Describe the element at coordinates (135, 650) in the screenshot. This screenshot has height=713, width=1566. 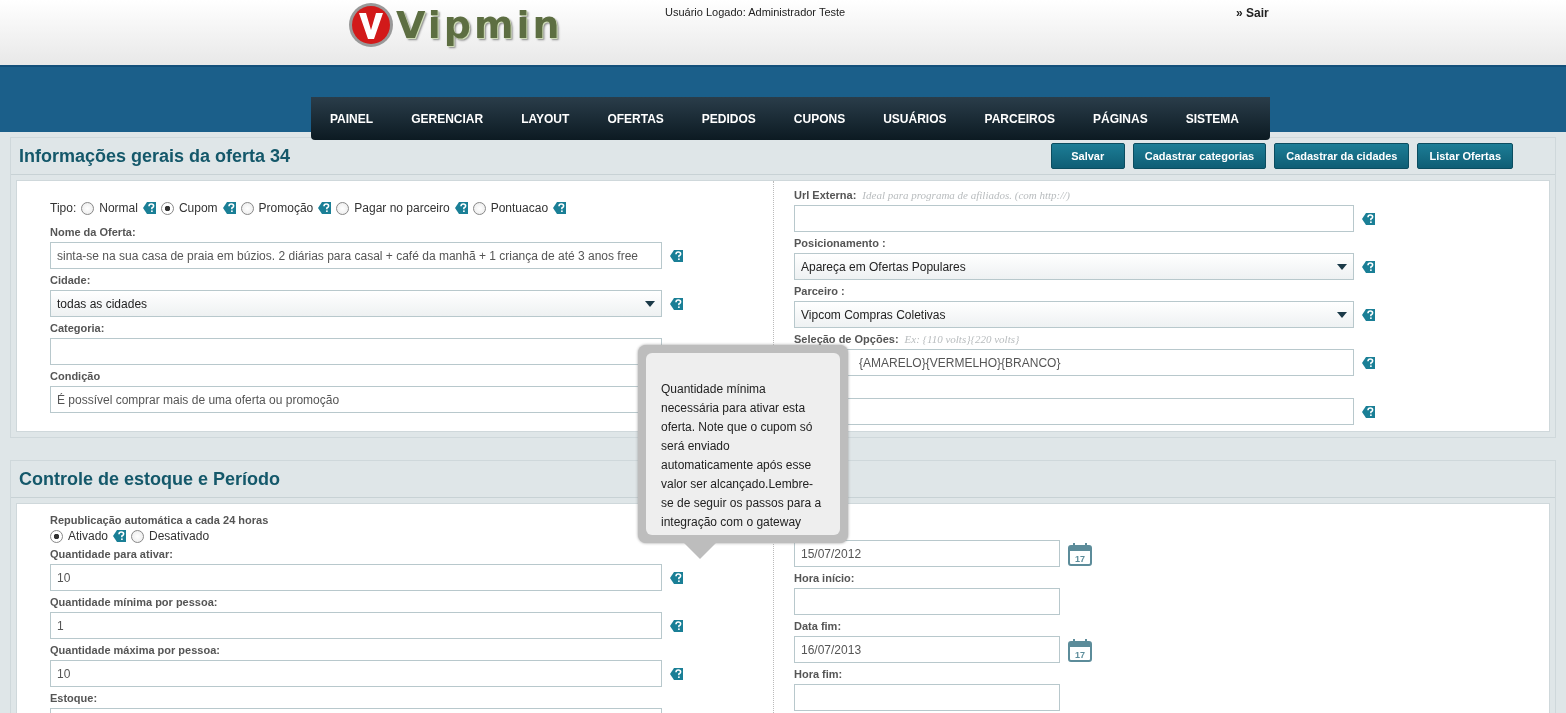
I see `field-label: Quantidade máxima por pessoa:` at that location.